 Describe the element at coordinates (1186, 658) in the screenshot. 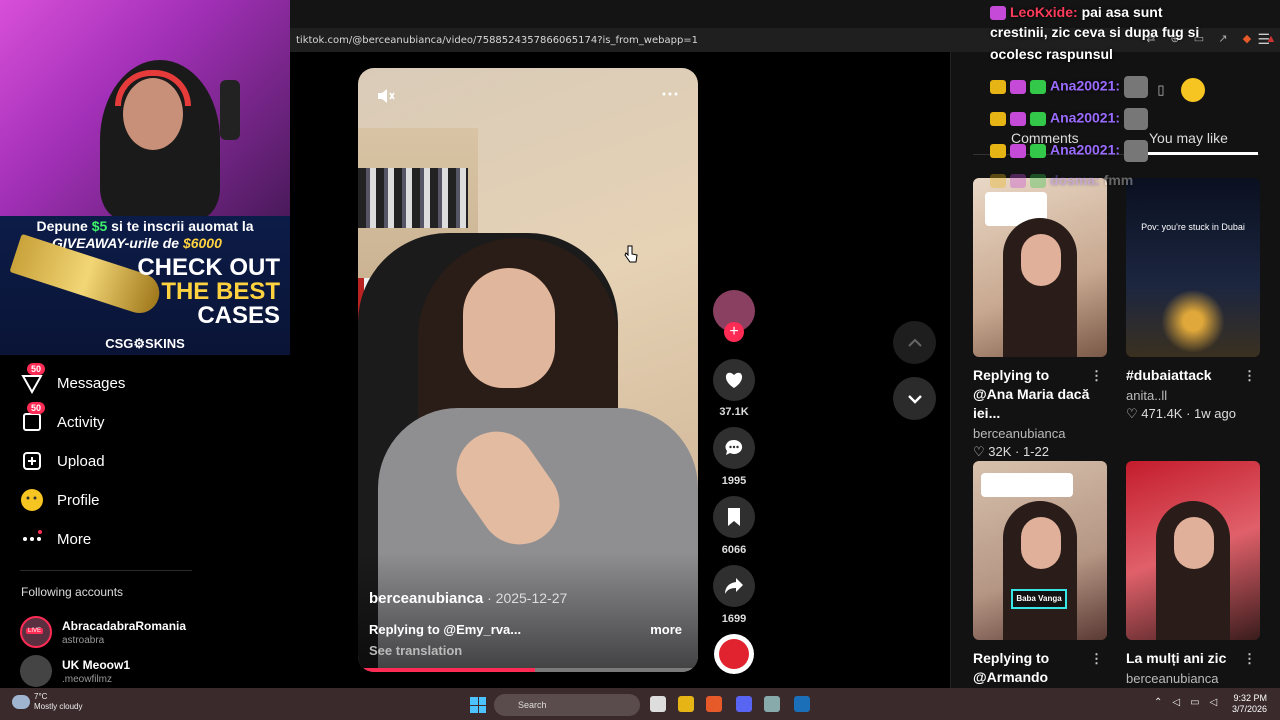

I see `card-title: La mulți ani zic` at that location.